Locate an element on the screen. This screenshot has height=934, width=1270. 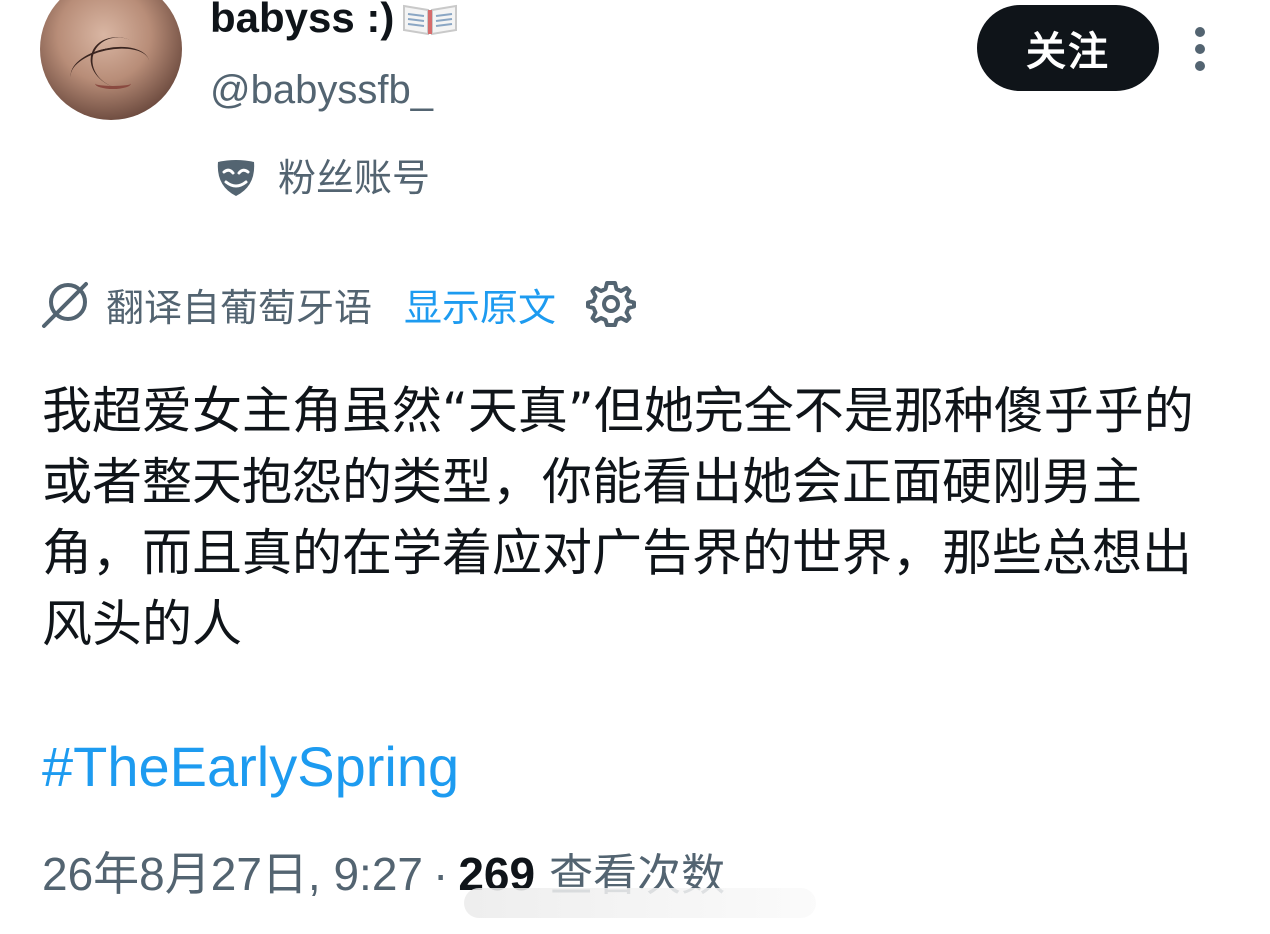
translate-icon is located at coordinates (66, 304).